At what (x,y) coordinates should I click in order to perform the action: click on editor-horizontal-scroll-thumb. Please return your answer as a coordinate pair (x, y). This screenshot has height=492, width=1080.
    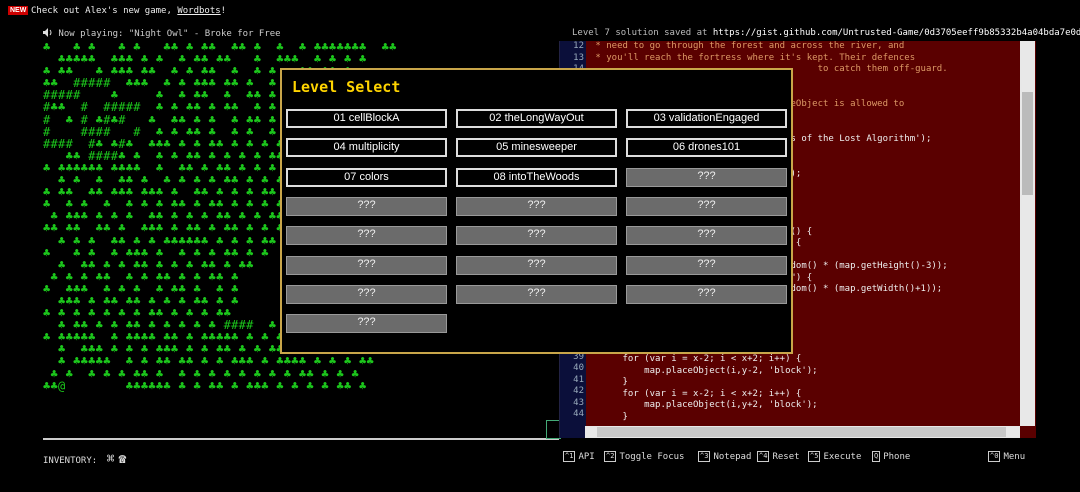
    Looking at the image, I should click on (801, 432).